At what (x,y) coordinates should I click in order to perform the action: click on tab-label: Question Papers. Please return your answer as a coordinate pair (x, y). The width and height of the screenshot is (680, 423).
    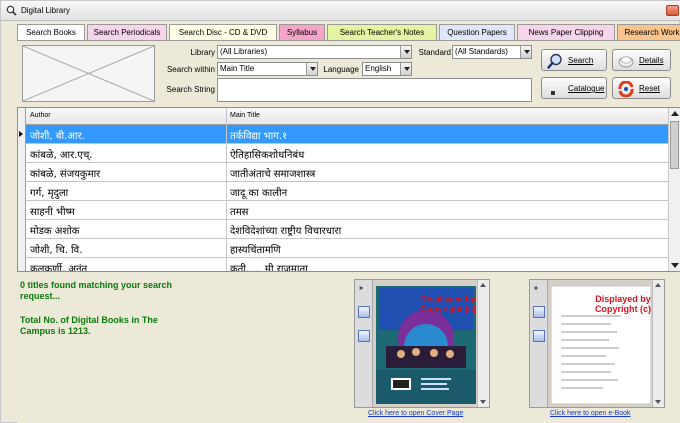
    Looking at the image, I should click on (477, 32).